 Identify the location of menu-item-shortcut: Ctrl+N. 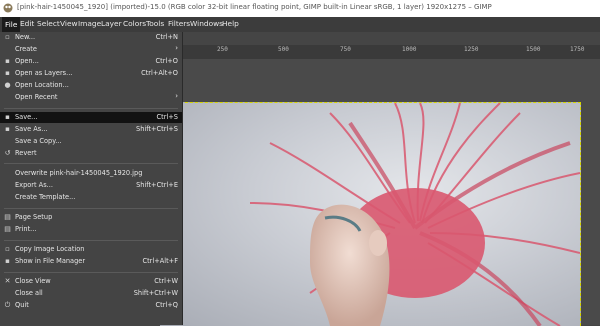
(166, 37).